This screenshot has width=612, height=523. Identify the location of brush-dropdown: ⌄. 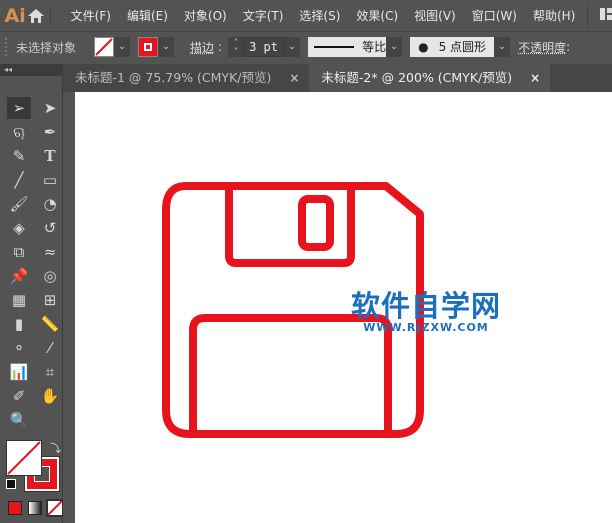
(502, 47).